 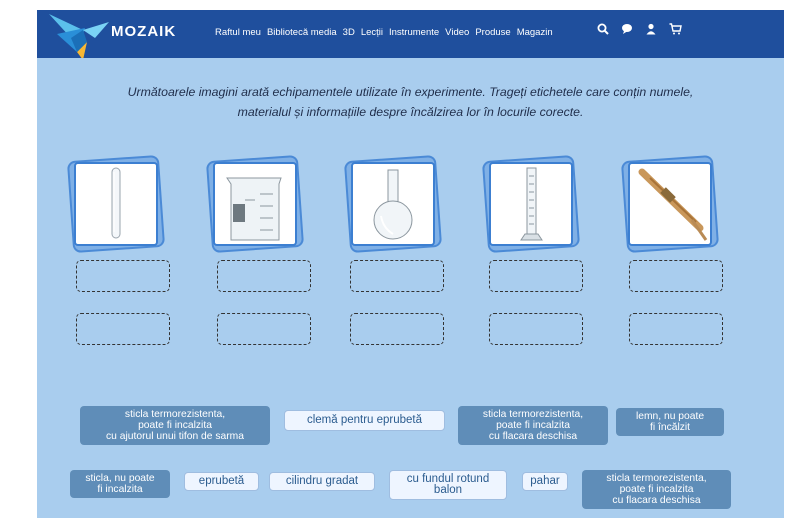 What do you see at coordinates (675, 30) in the screenshot?
I see `cart-icon` at bounding box center [675, 30].